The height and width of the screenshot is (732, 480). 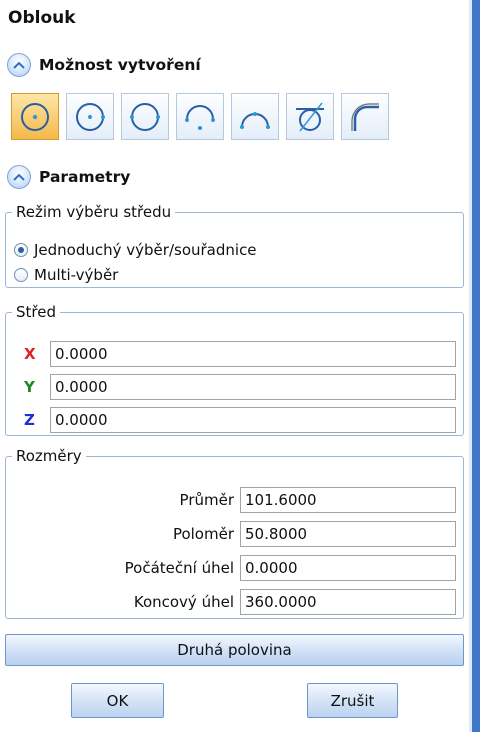 What do you see at coordinates (476, 366) in the screenshot?
I see `panel-scrollbar` at bounding box center [476, 366].